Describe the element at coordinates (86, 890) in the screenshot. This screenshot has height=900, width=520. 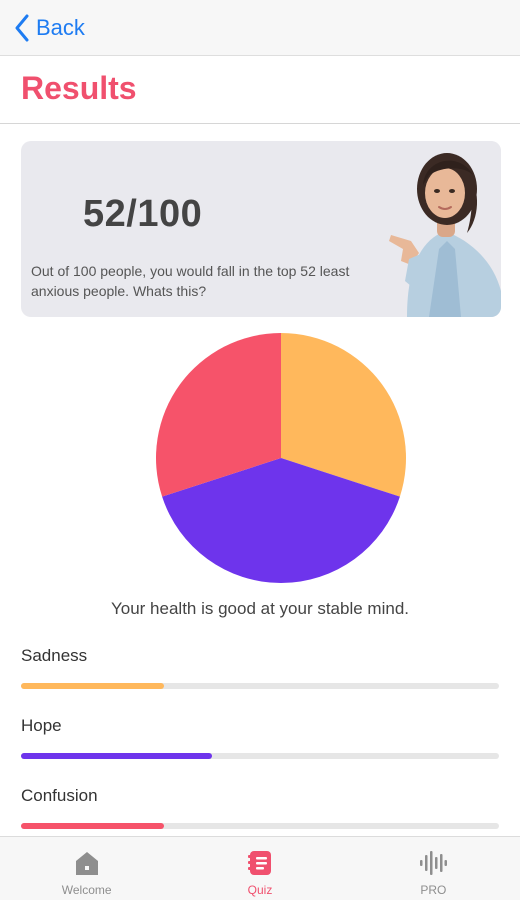
I see `tab-label: Welcome` at that location.